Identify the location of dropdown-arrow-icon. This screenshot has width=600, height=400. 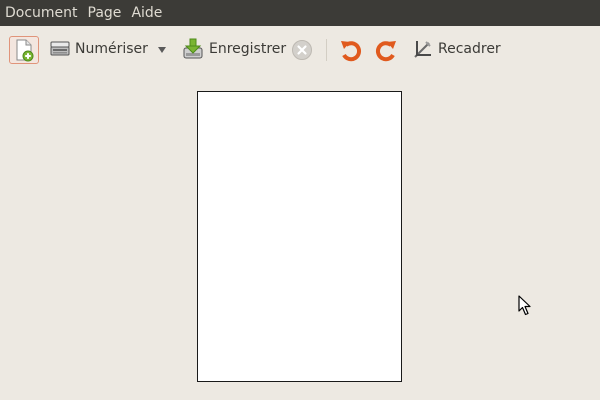
(162, 50).